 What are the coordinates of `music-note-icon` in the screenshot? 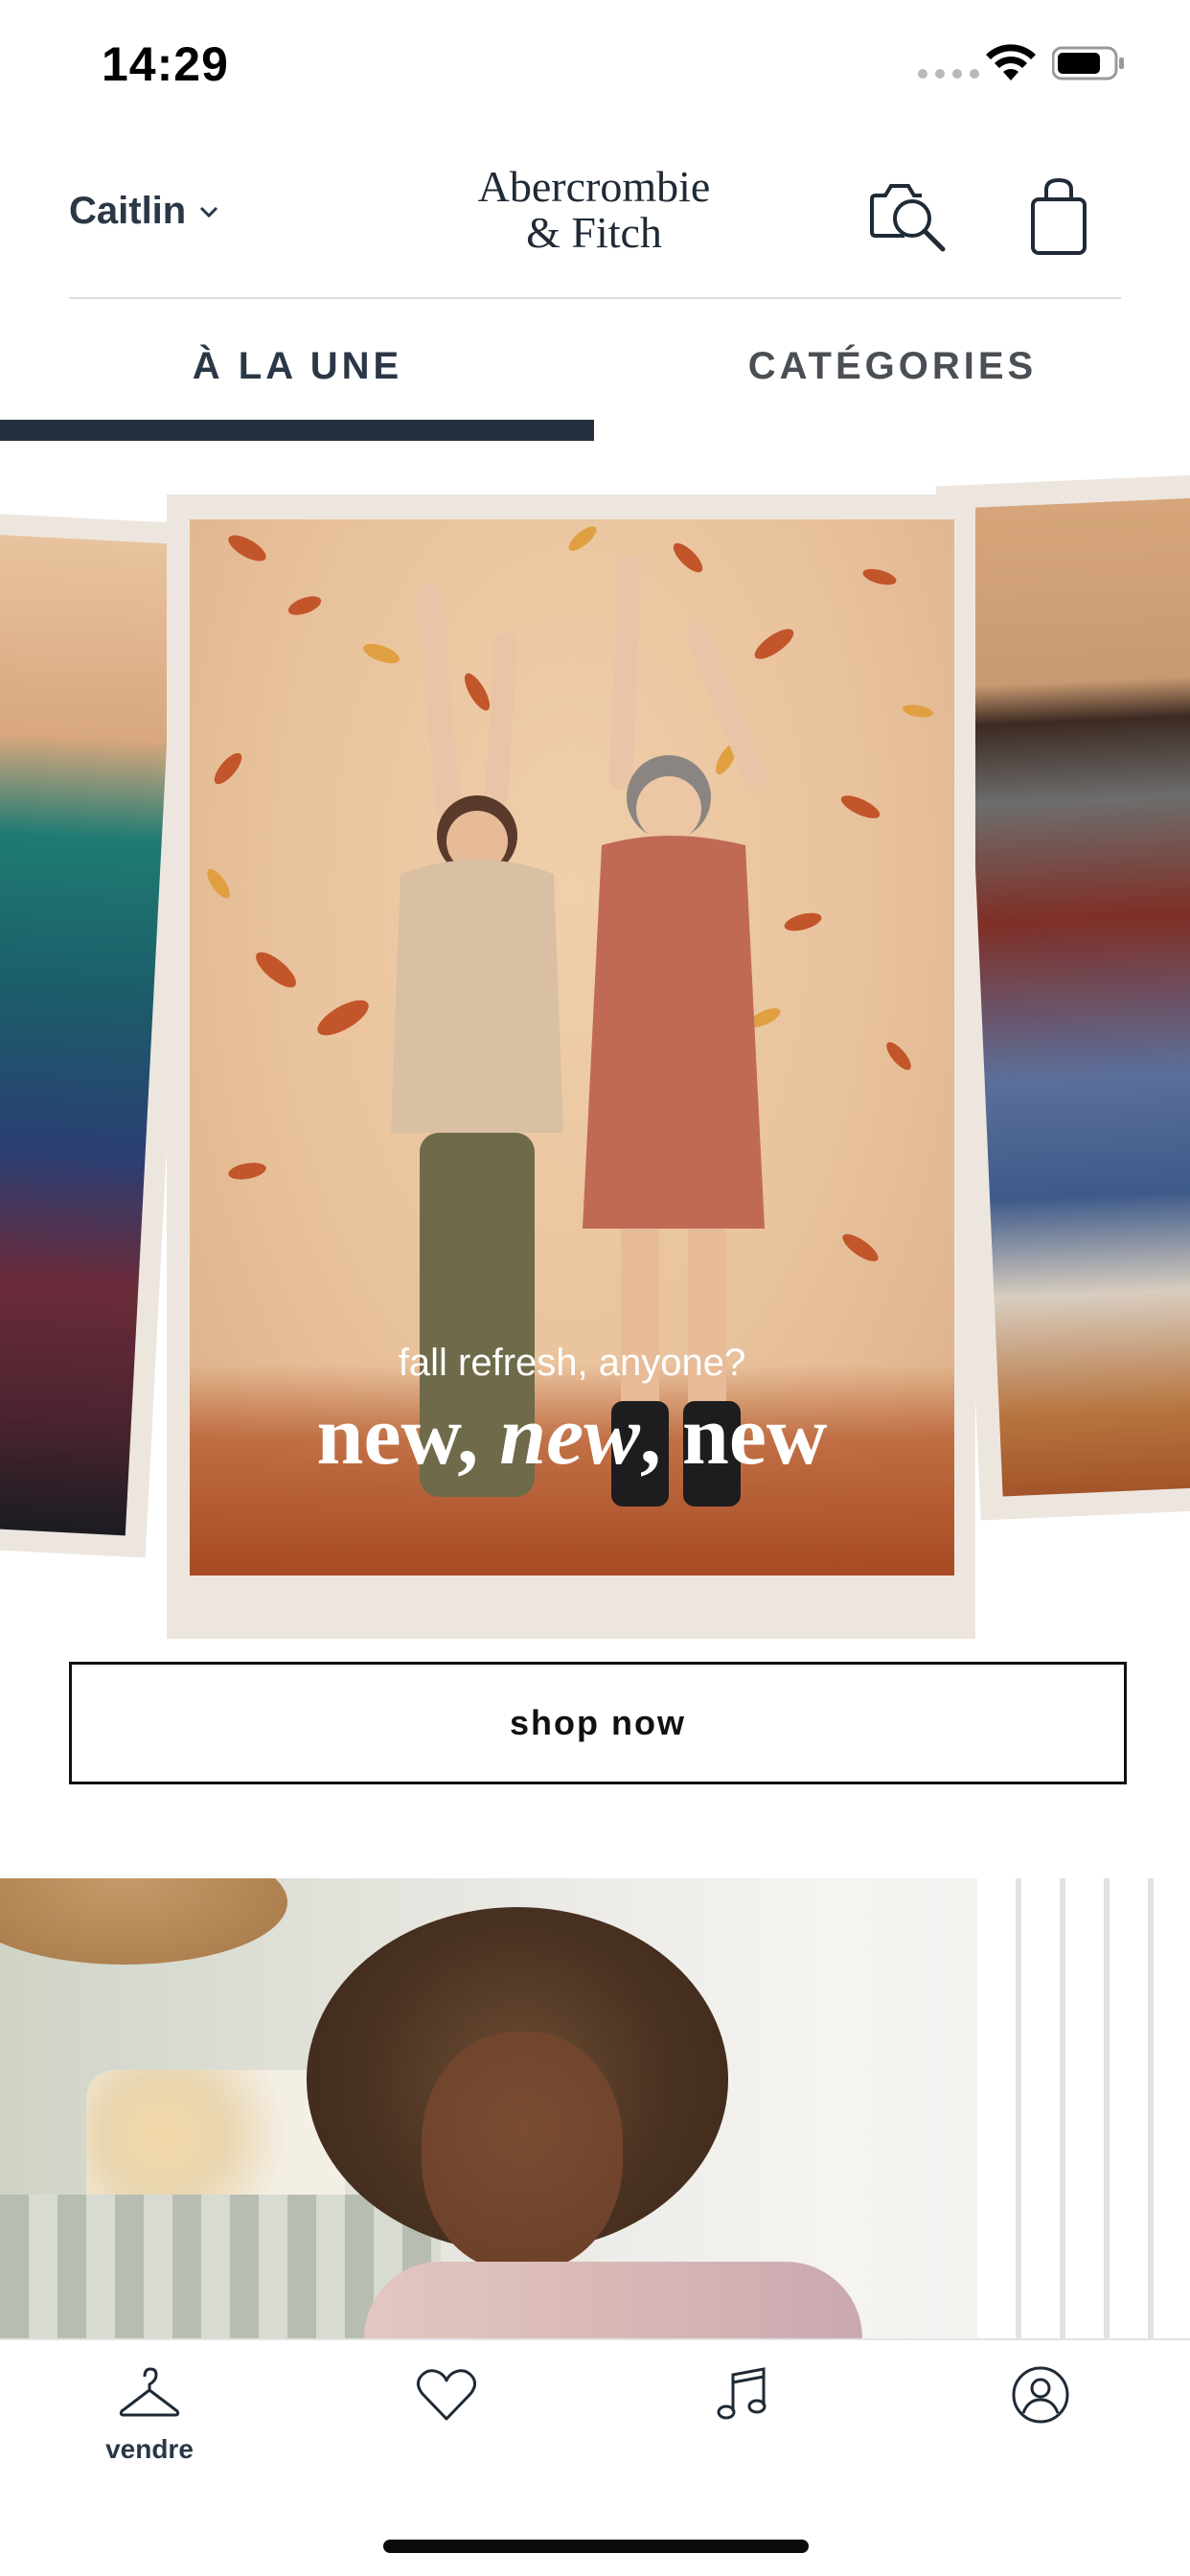 It's located at (742, 2393).